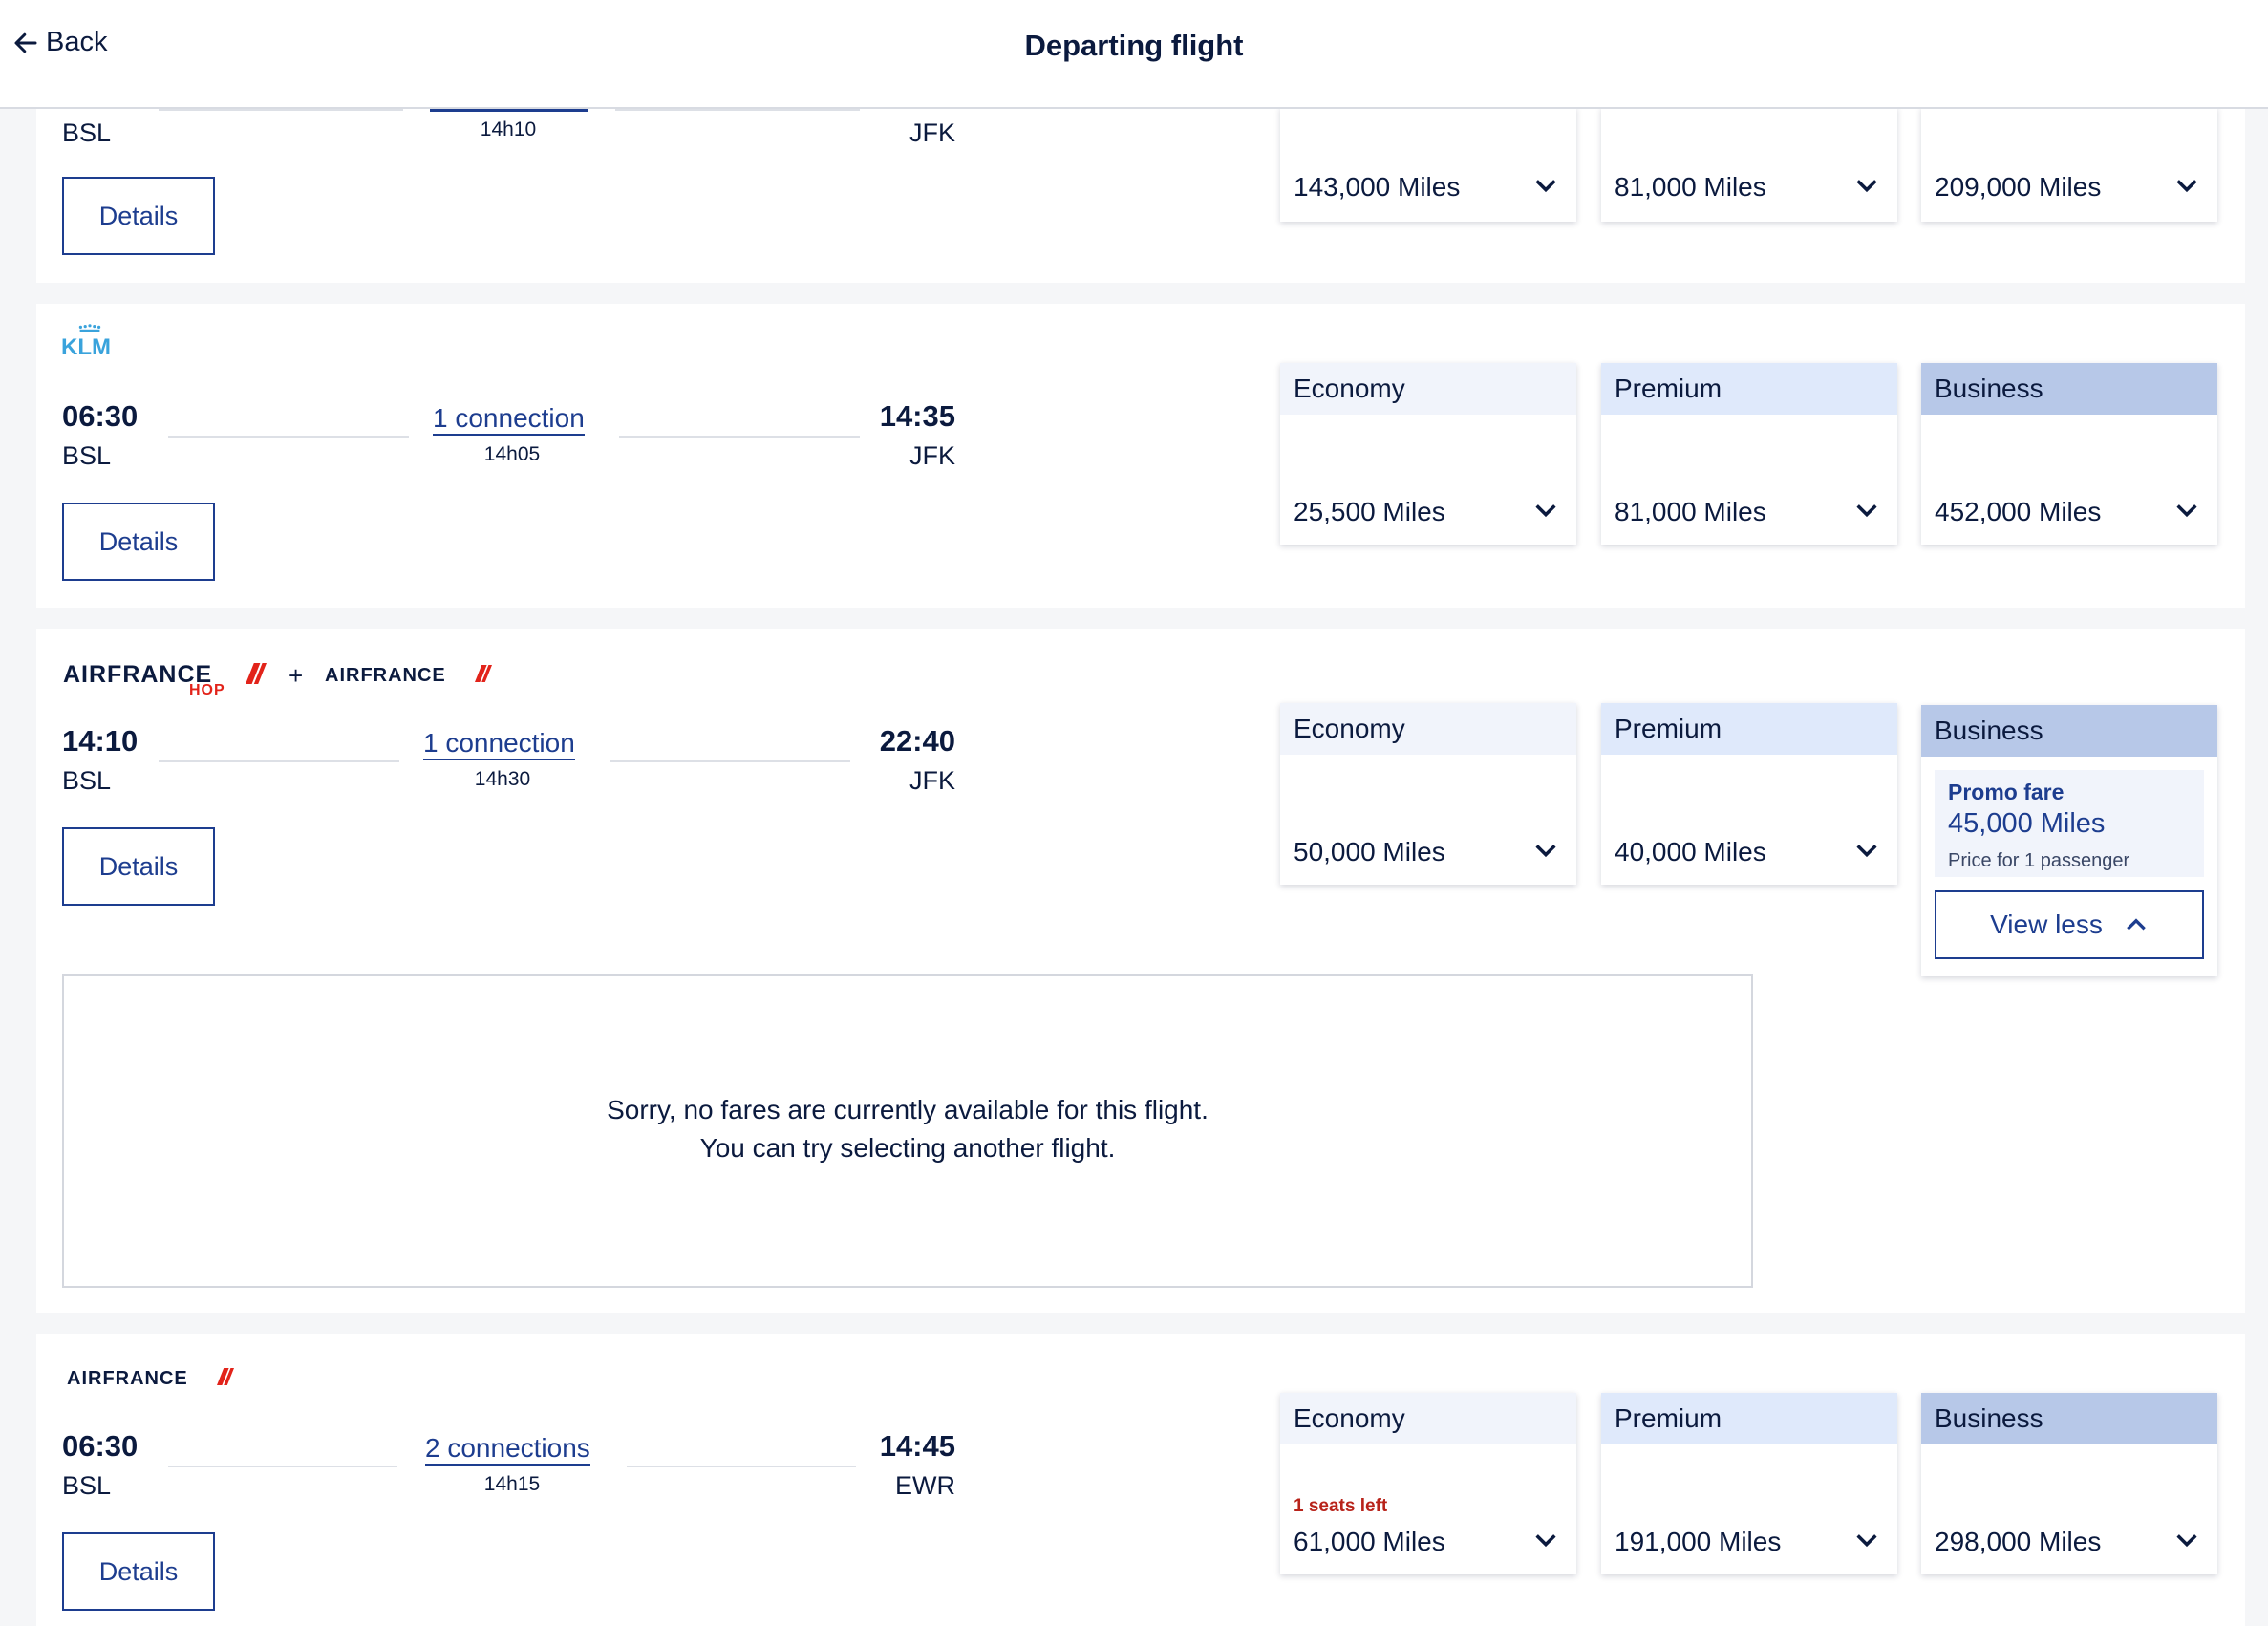  I want to click on page-title: Departing flight, so click(1134, 45).